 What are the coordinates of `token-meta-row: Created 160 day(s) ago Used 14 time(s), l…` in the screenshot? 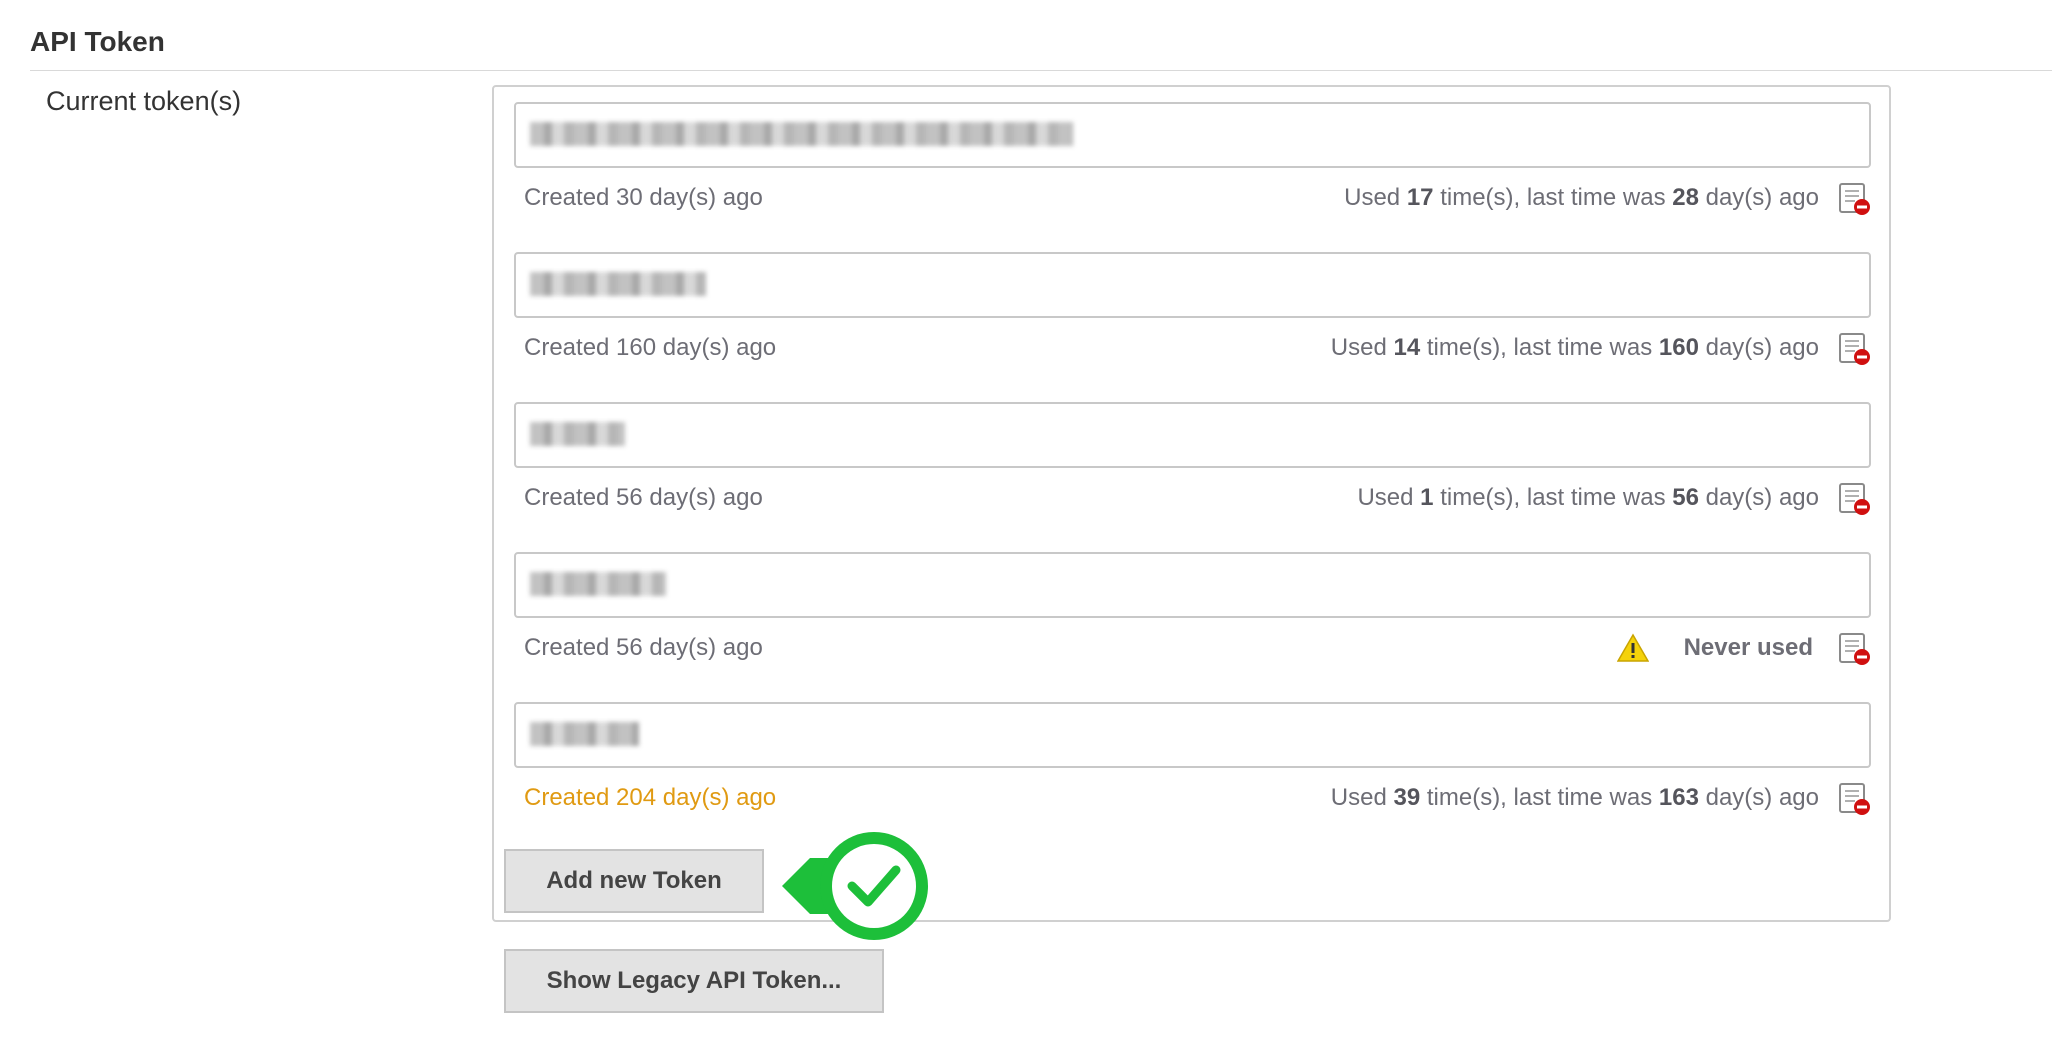 It's located at (1197, 350).